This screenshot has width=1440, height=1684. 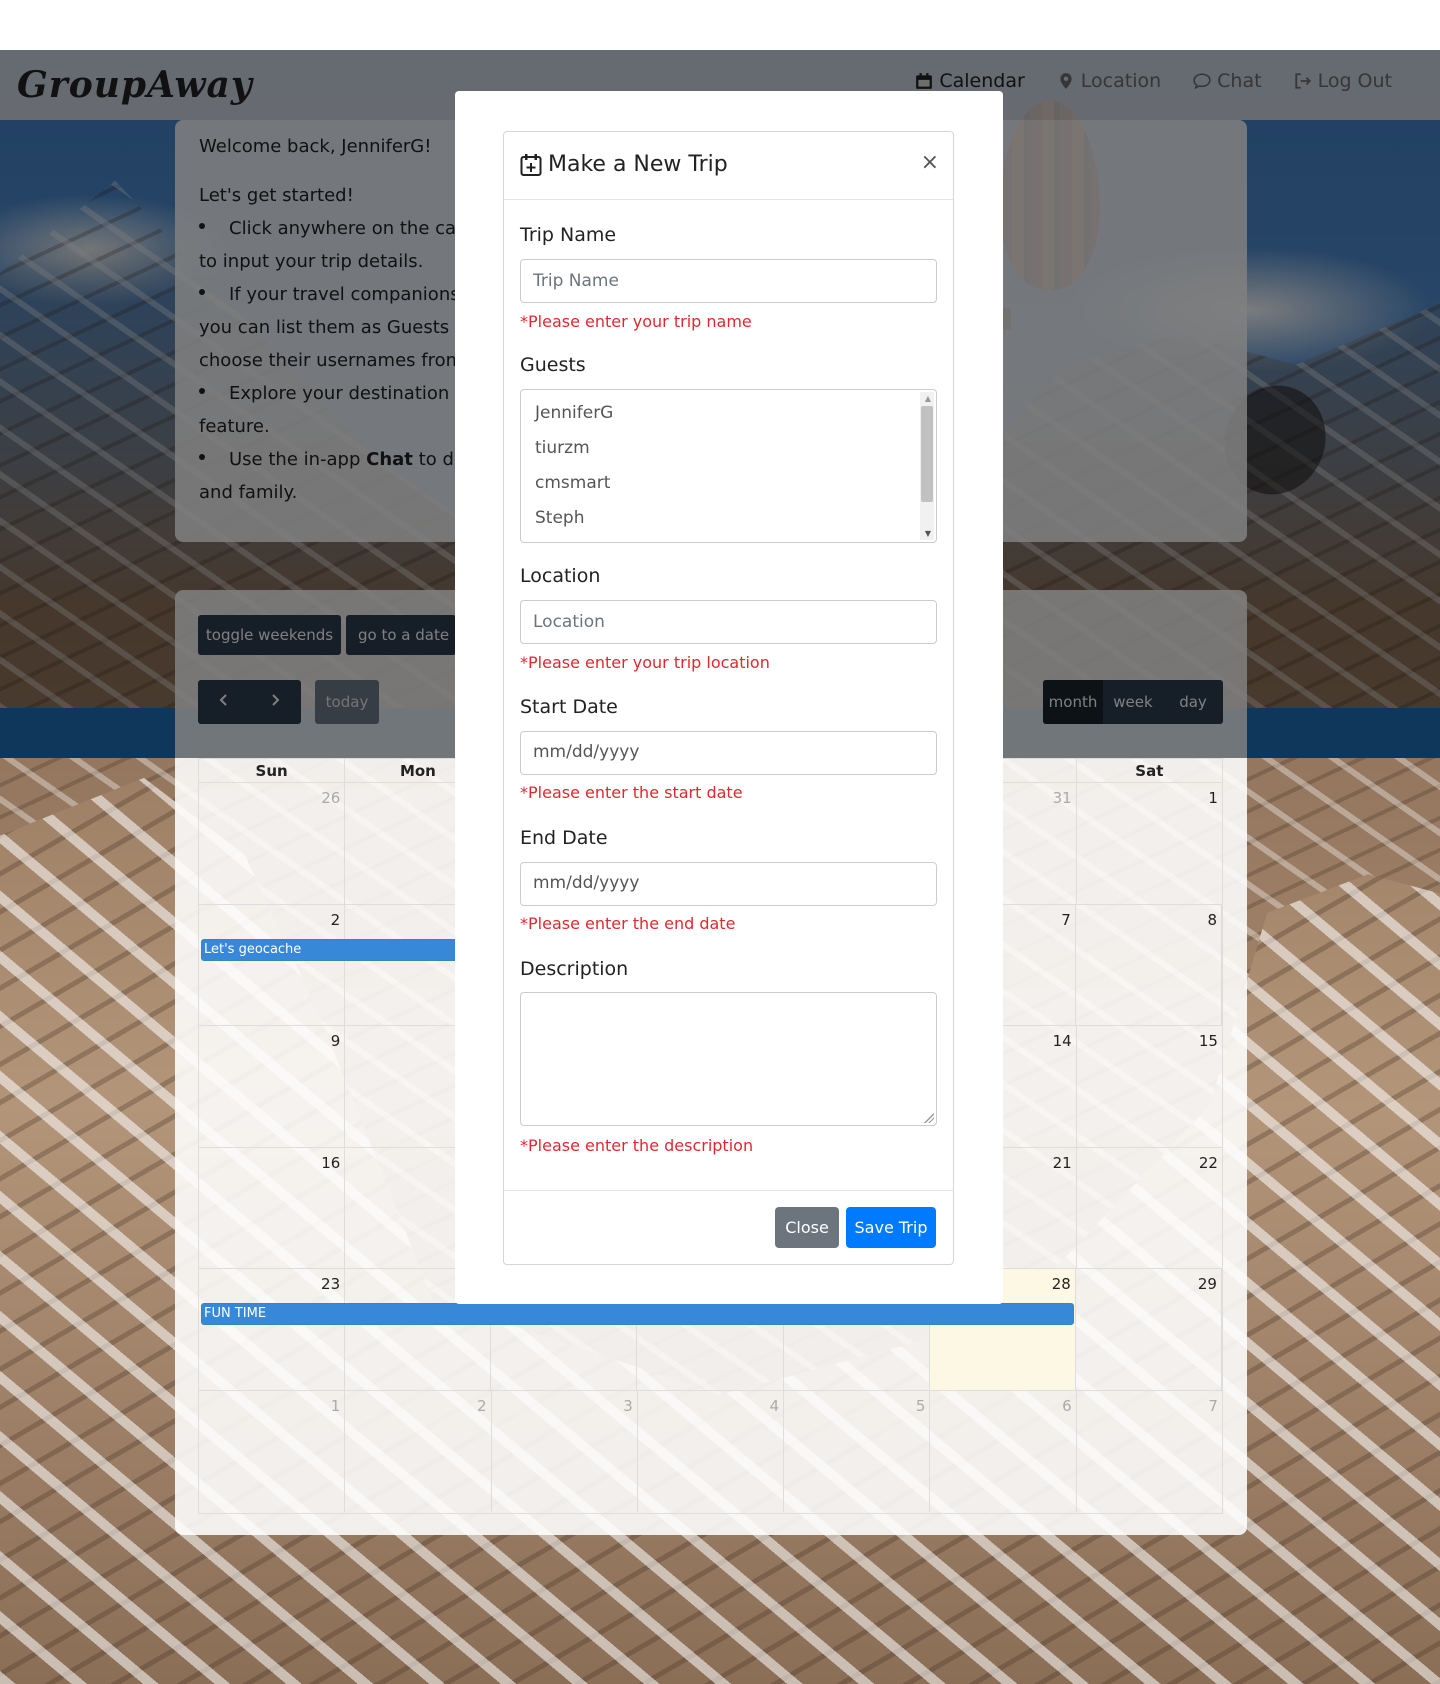 I want to click on location-input, so click(x=728, y=622).